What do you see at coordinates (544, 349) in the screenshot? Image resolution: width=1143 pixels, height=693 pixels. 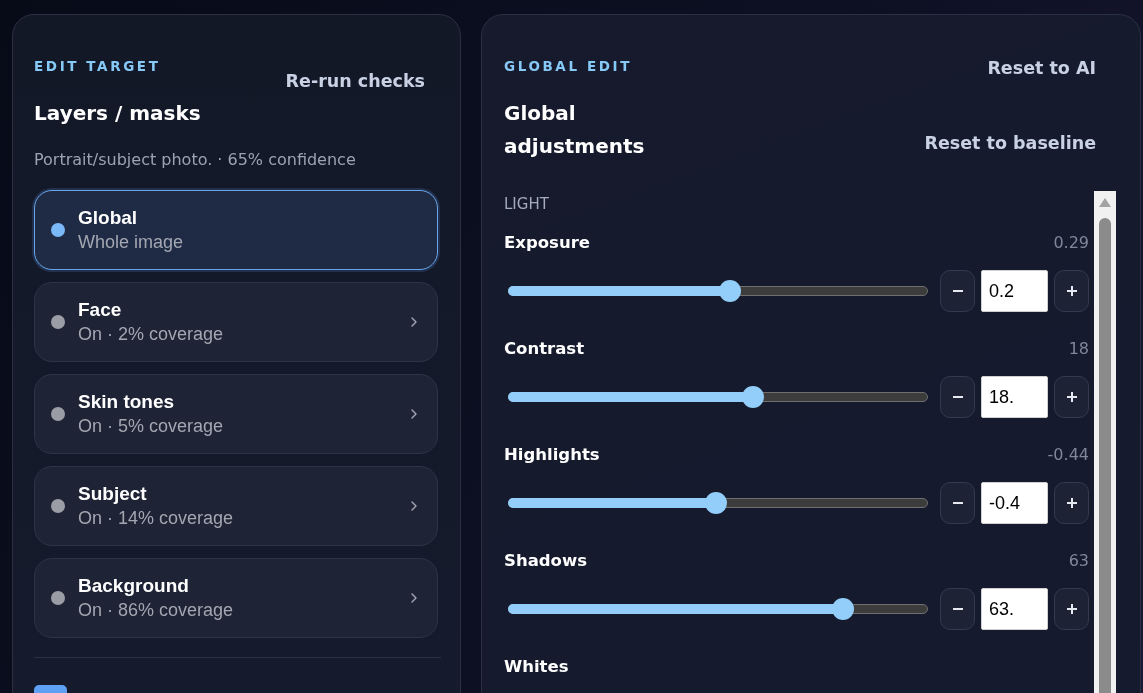 I see `slider-label: Contrast` at bounding box center [544, 349].